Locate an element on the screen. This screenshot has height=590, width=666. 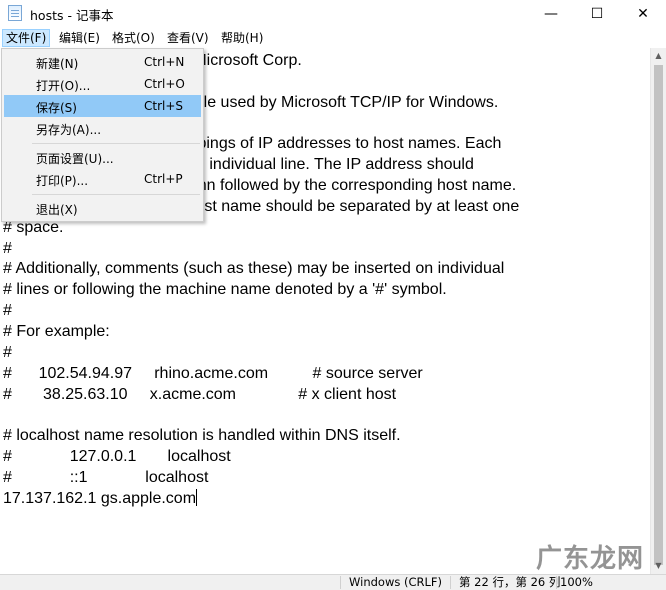
menu-item-print: 打印(P)... Ctrl+P is located at coordinates (102, 179).